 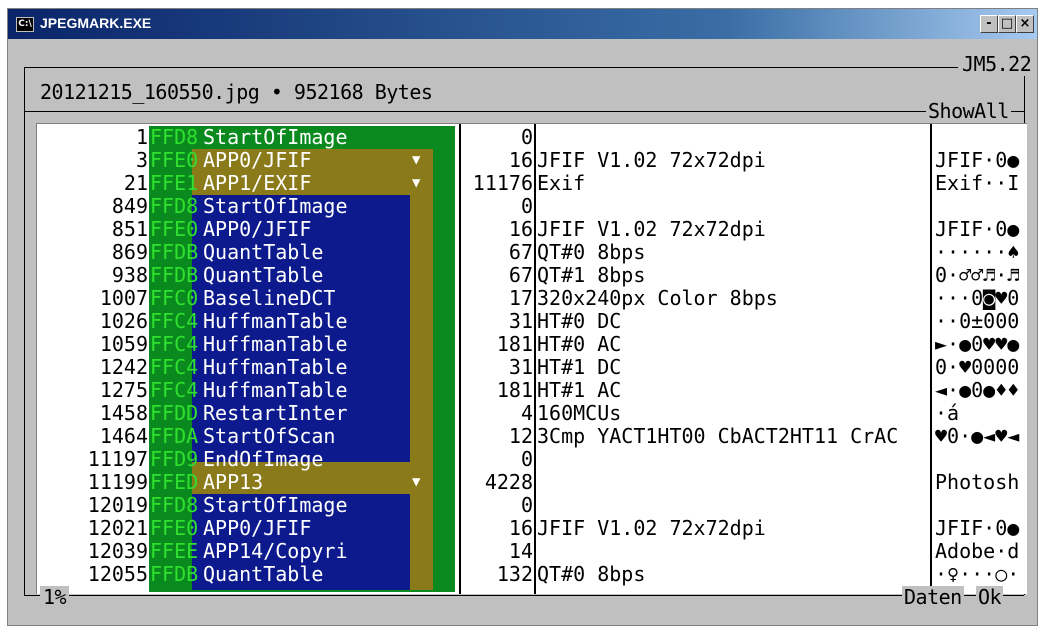 I want to click on window-title: JPEGMARK.EXE, so click(x=96, y=23).